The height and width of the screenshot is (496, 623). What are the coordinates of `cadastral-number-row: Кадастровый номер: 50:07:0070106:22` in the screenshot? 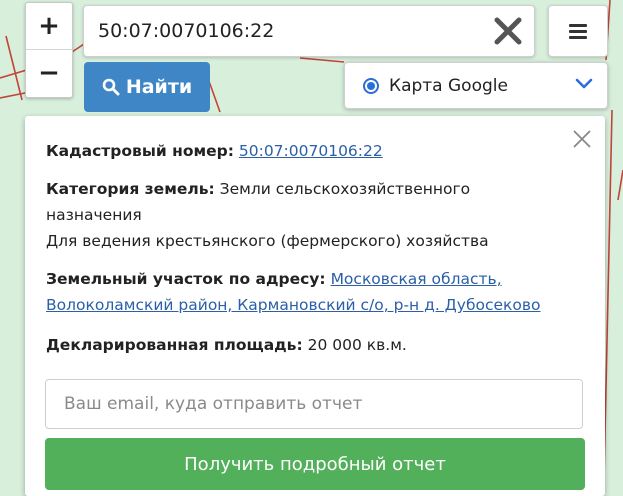 It's located at (214, 151).